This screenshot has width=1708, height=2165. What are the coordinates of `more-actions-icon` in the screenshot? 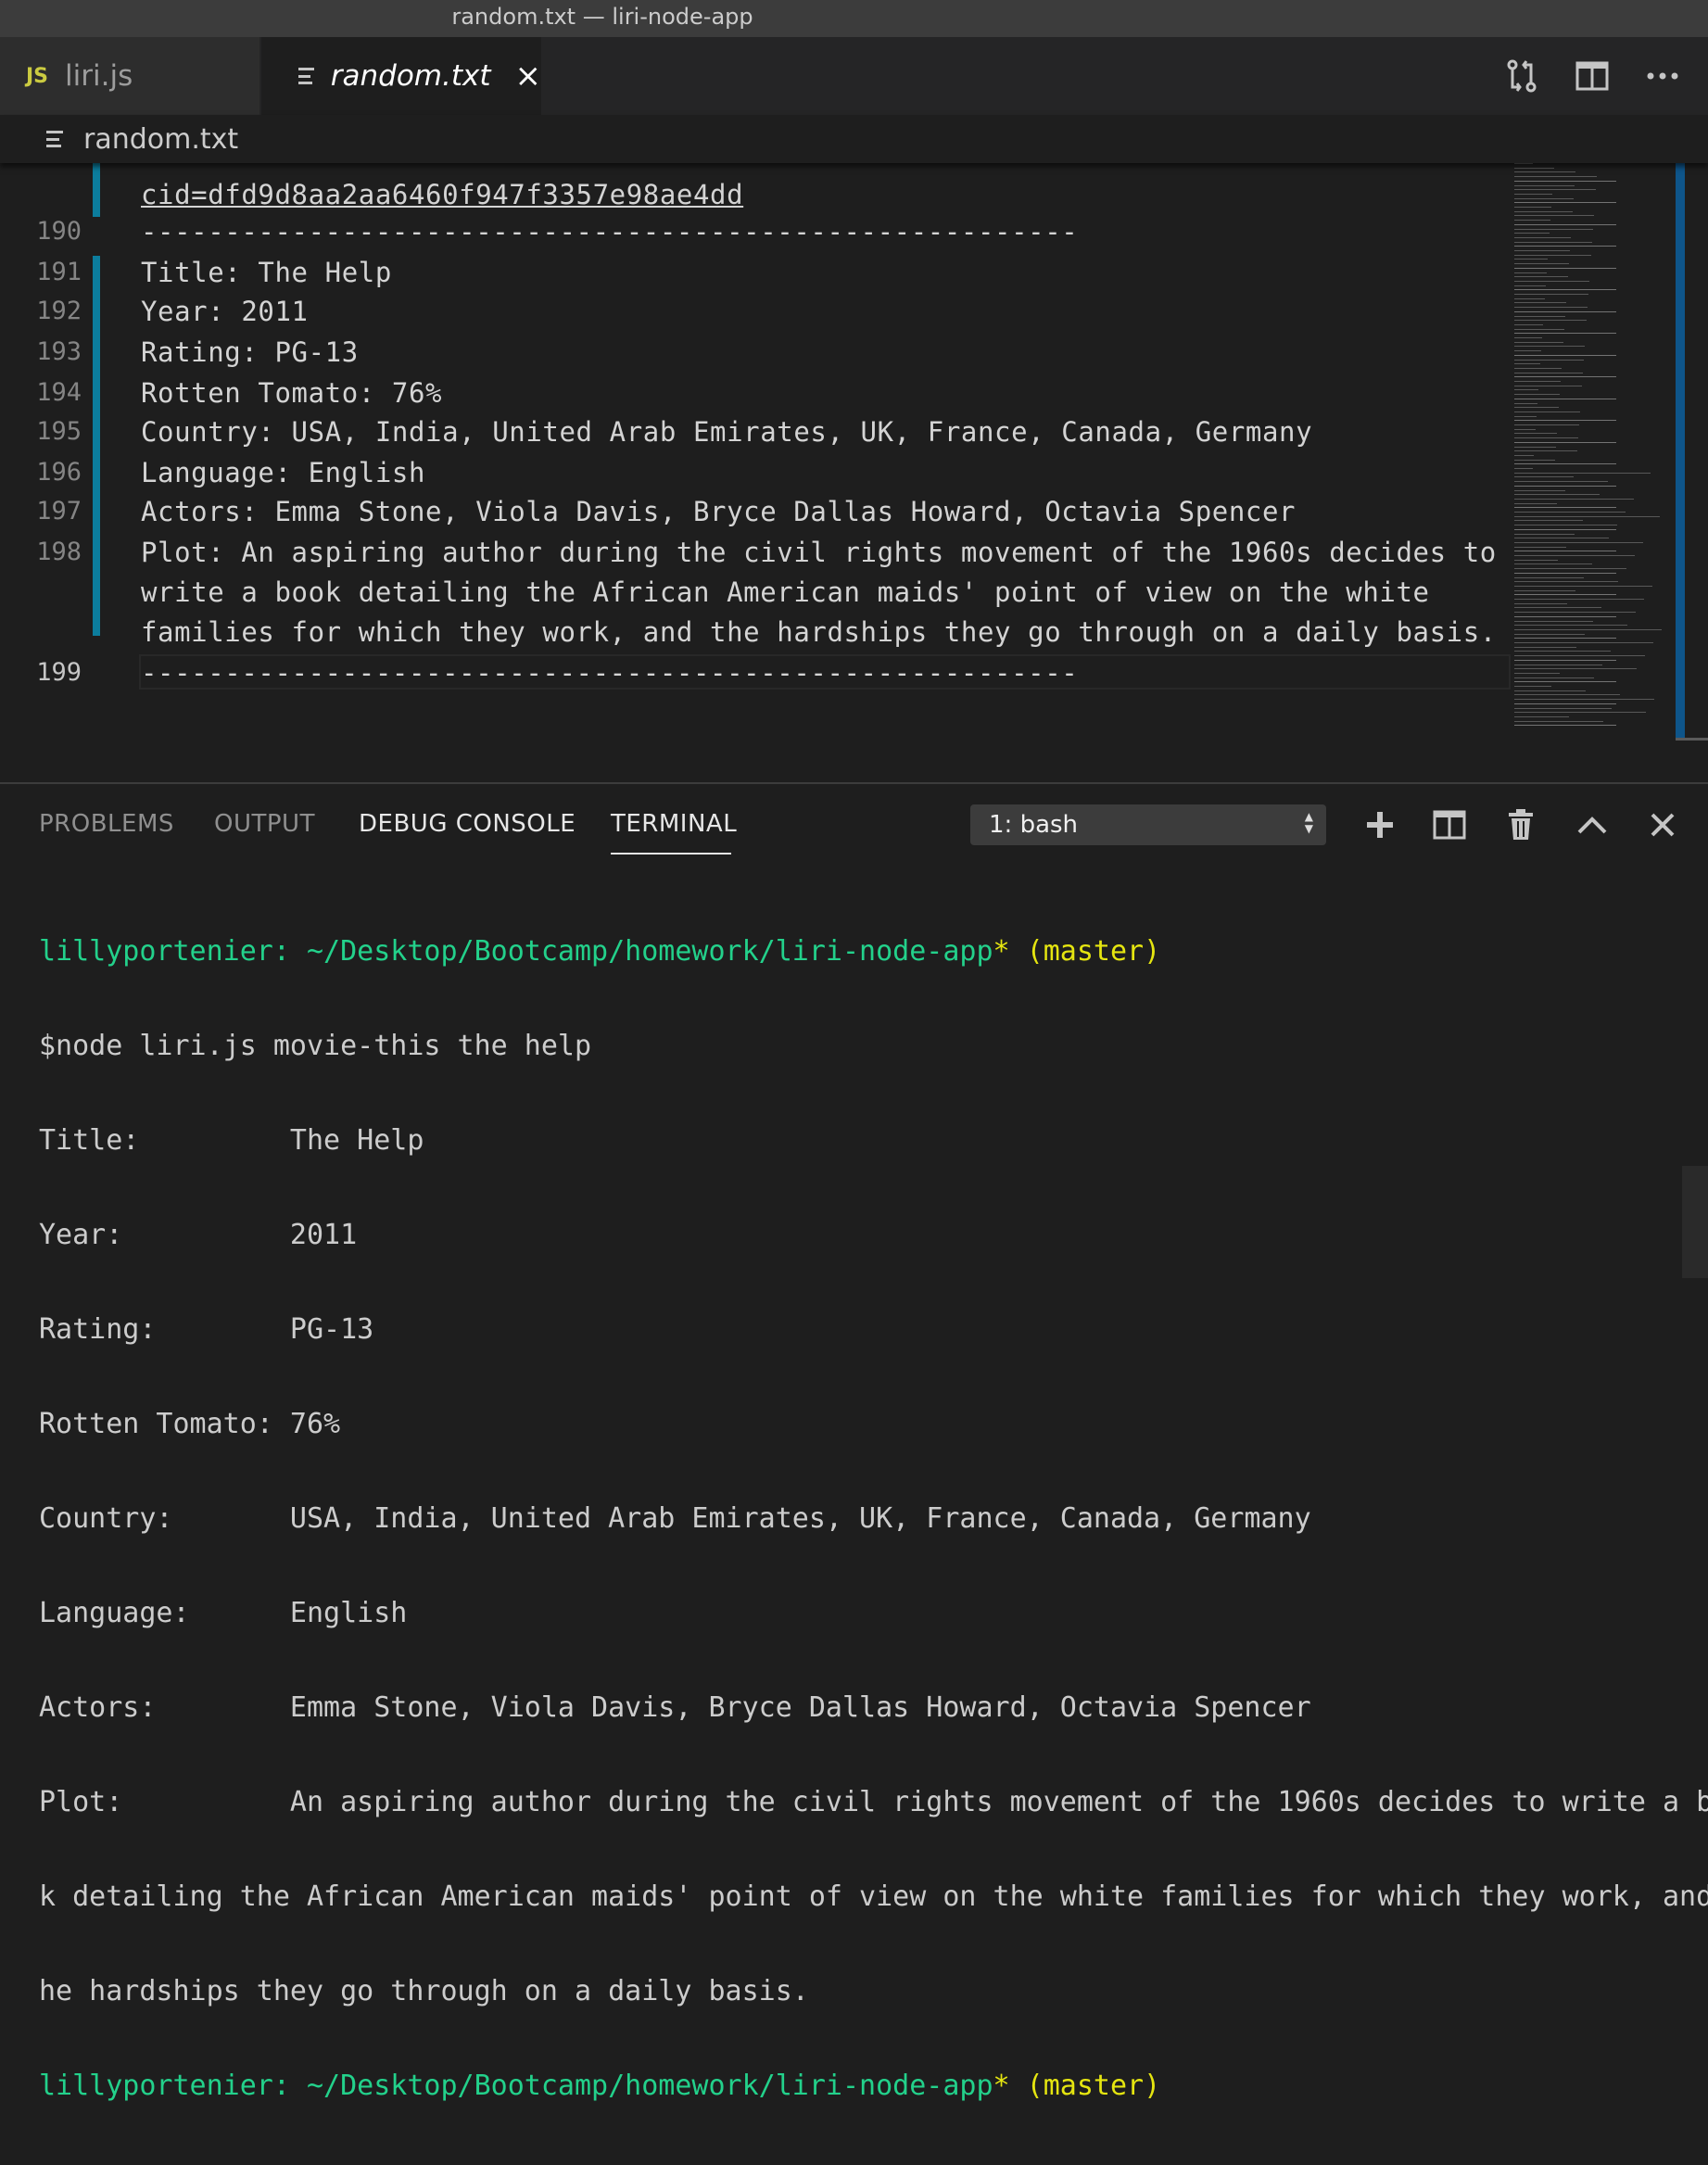 It's located at (1663, 76).